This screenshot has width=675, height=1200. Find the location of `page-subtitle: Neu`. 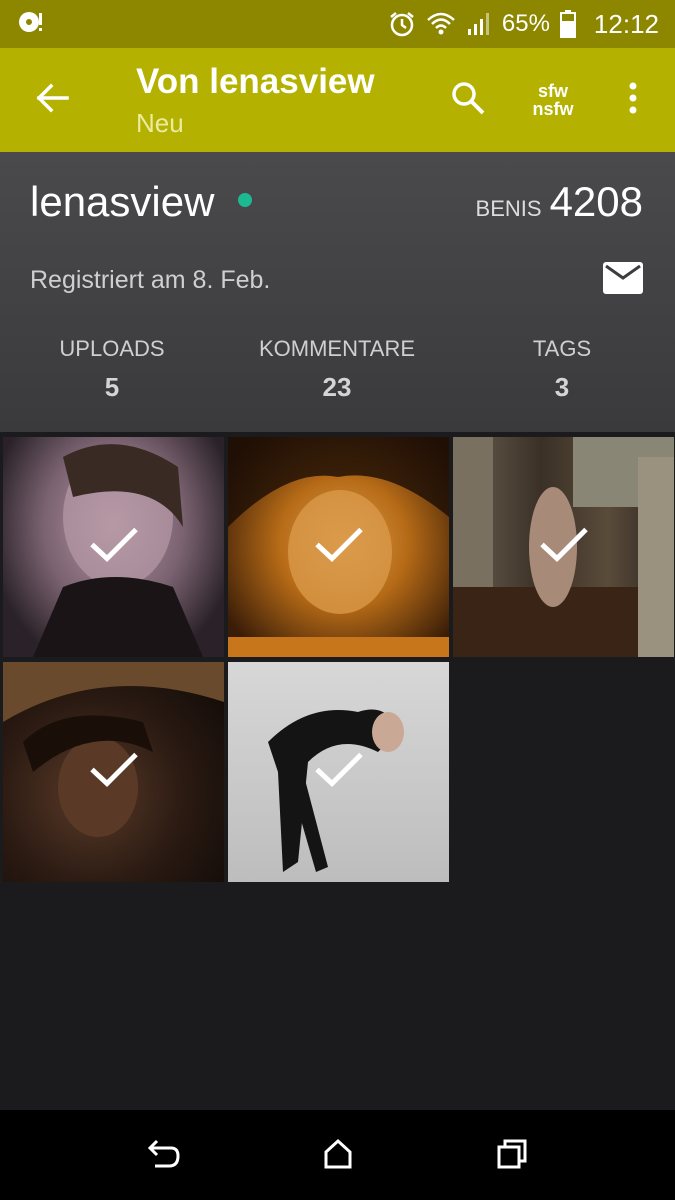

page-subtitle: Neu is located at coordinates (160, 122).